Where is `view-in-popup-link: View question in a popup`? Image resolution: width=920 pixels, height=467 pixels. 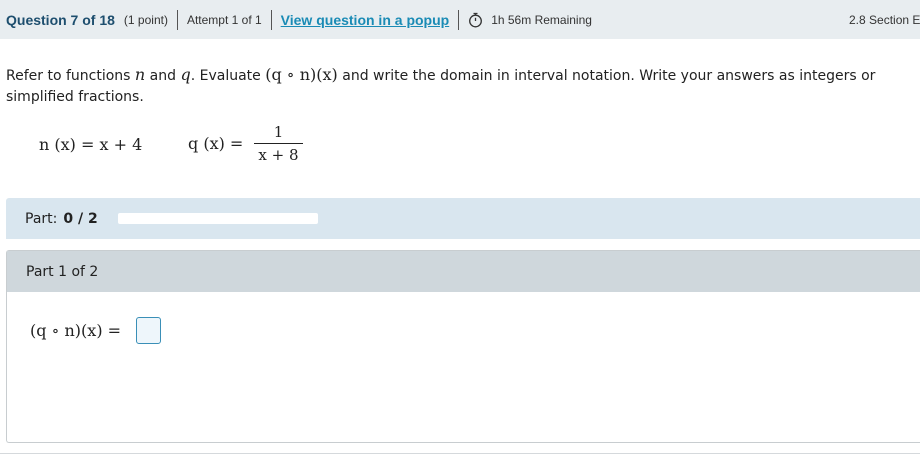 view-in-popup-link: View question in a popup is located at coordinates (365, 20).